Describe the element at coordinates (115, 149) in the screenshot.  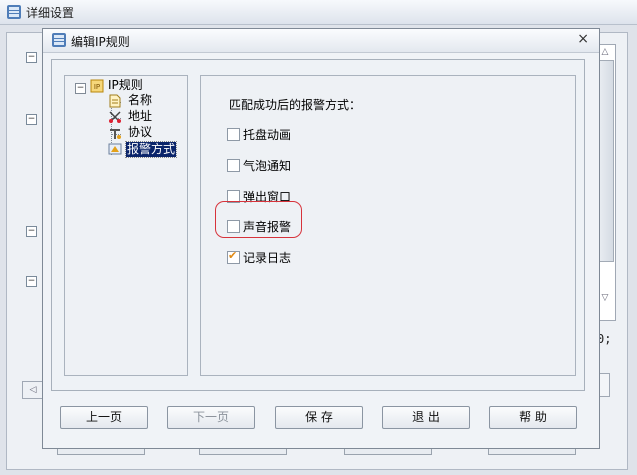
I see `alarm-icon` at that location.